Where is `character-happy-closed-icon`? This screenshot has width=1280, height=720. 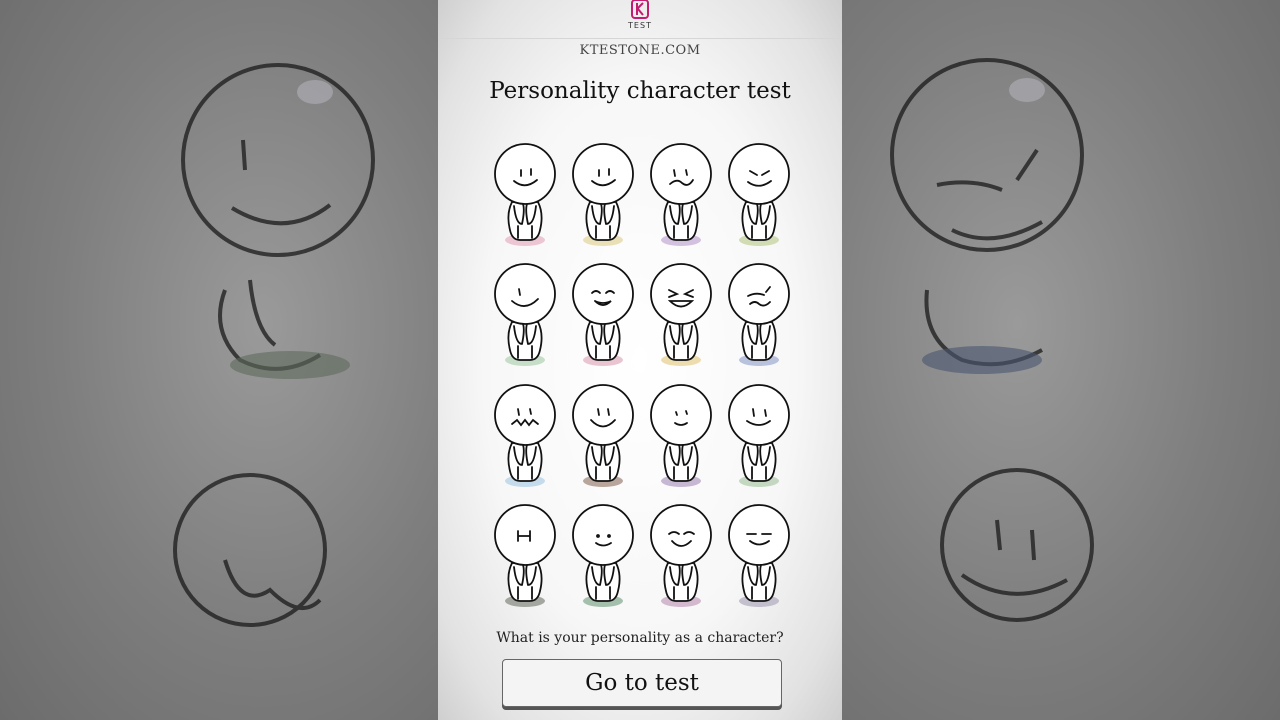 character-happy-closed-icon is located at coordinates (603, 314).